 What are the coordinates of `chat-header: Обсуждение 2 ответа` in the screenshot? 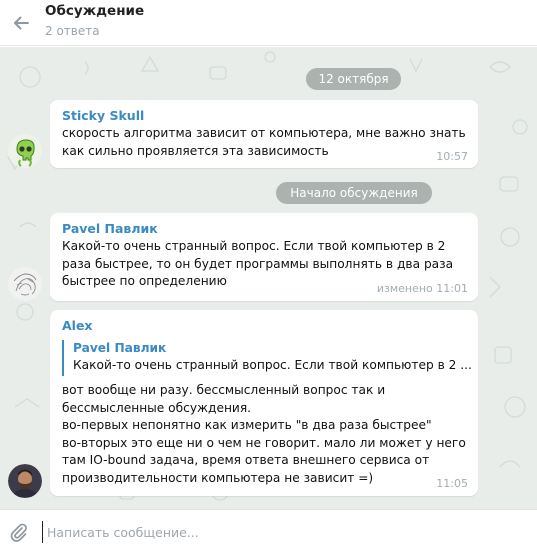 It's located at (268, 23).